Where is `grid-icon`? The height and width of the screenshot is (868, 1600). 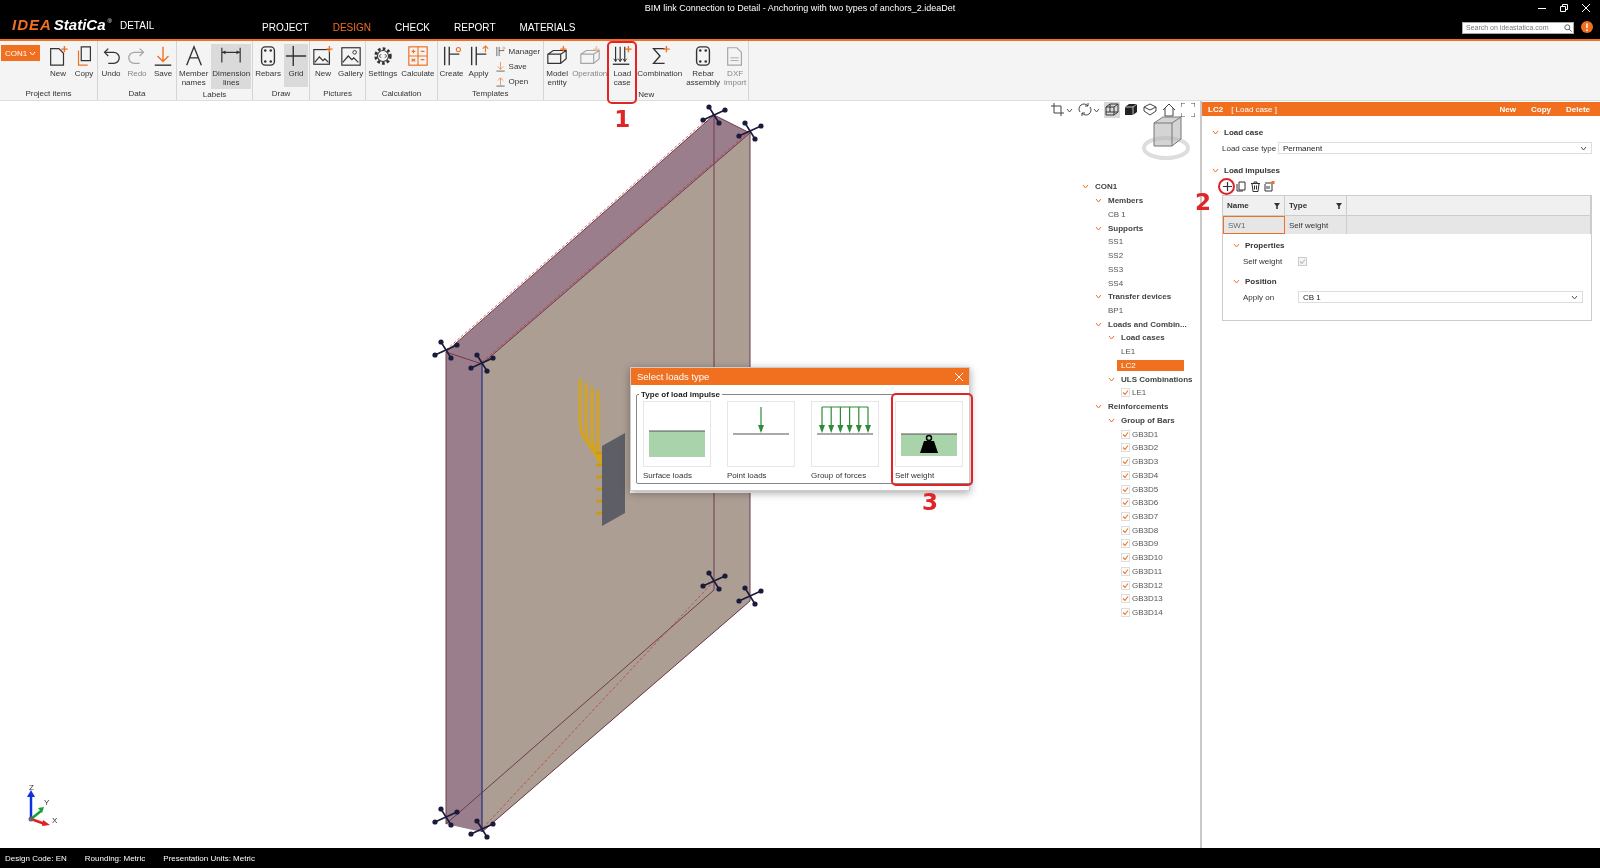 grid-icon is located at coordinates (295, 56).